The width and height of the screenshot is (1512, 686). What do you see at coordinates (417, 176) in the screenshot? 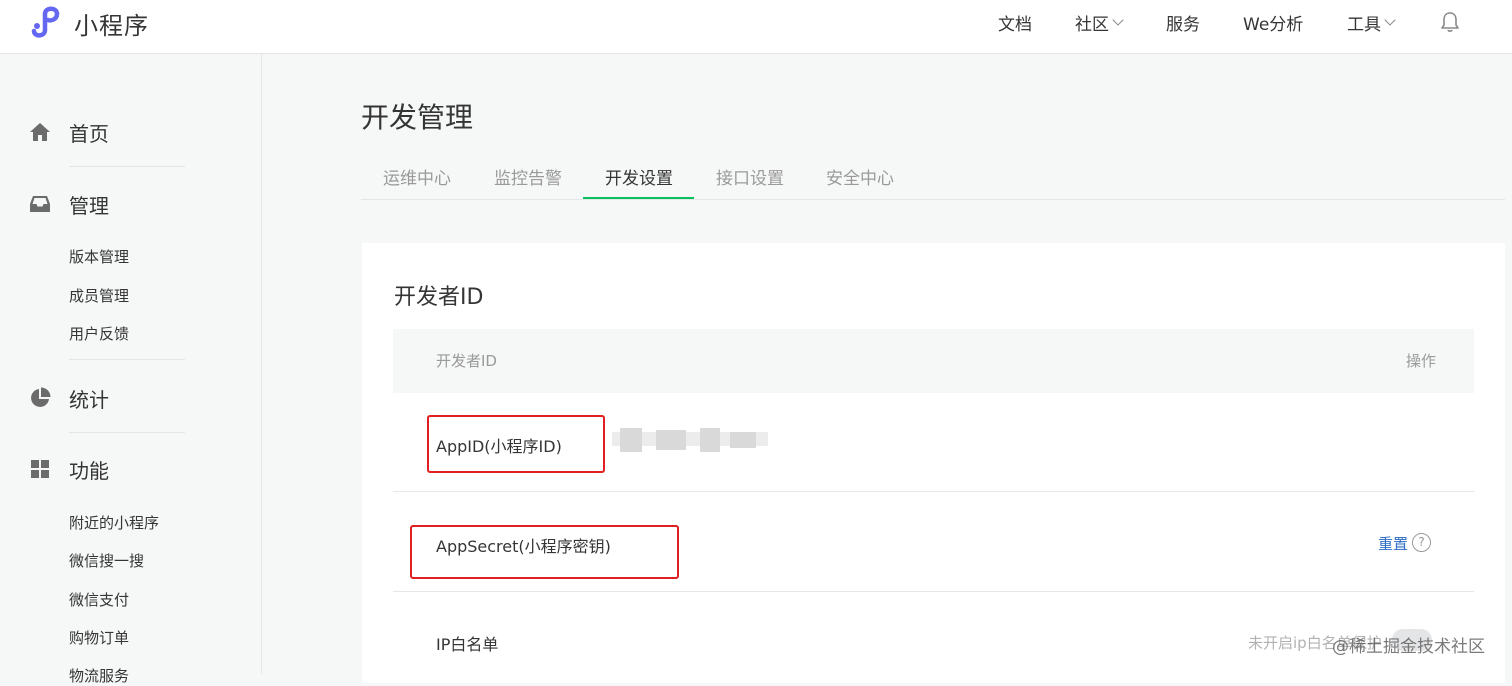
I see `tab-ops-center: 运维中心` at bounding box center [417, 176].